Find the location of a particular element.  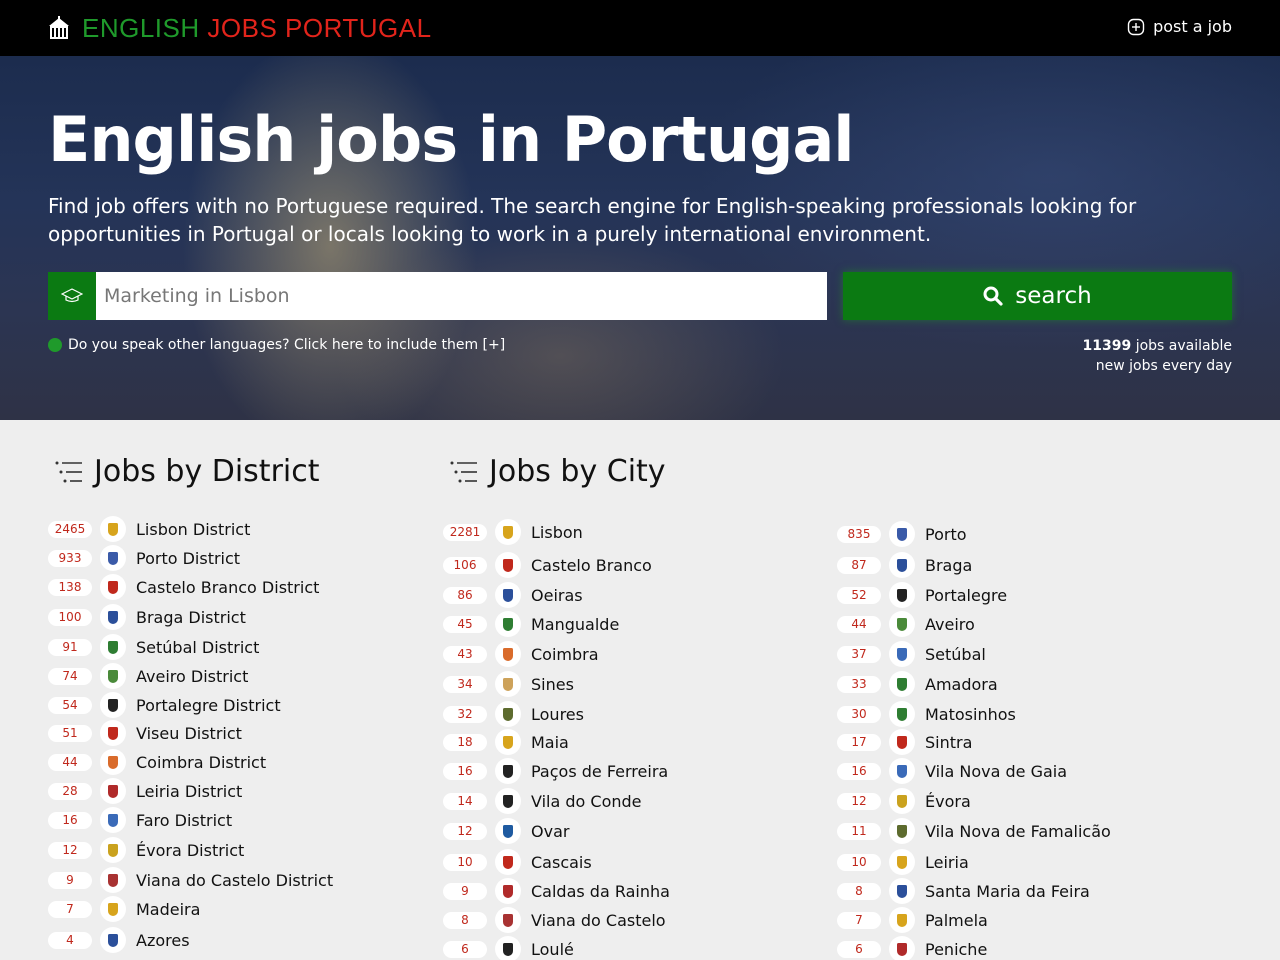

city-list-item: 6 Loulé is located at coordinates (508, 948).